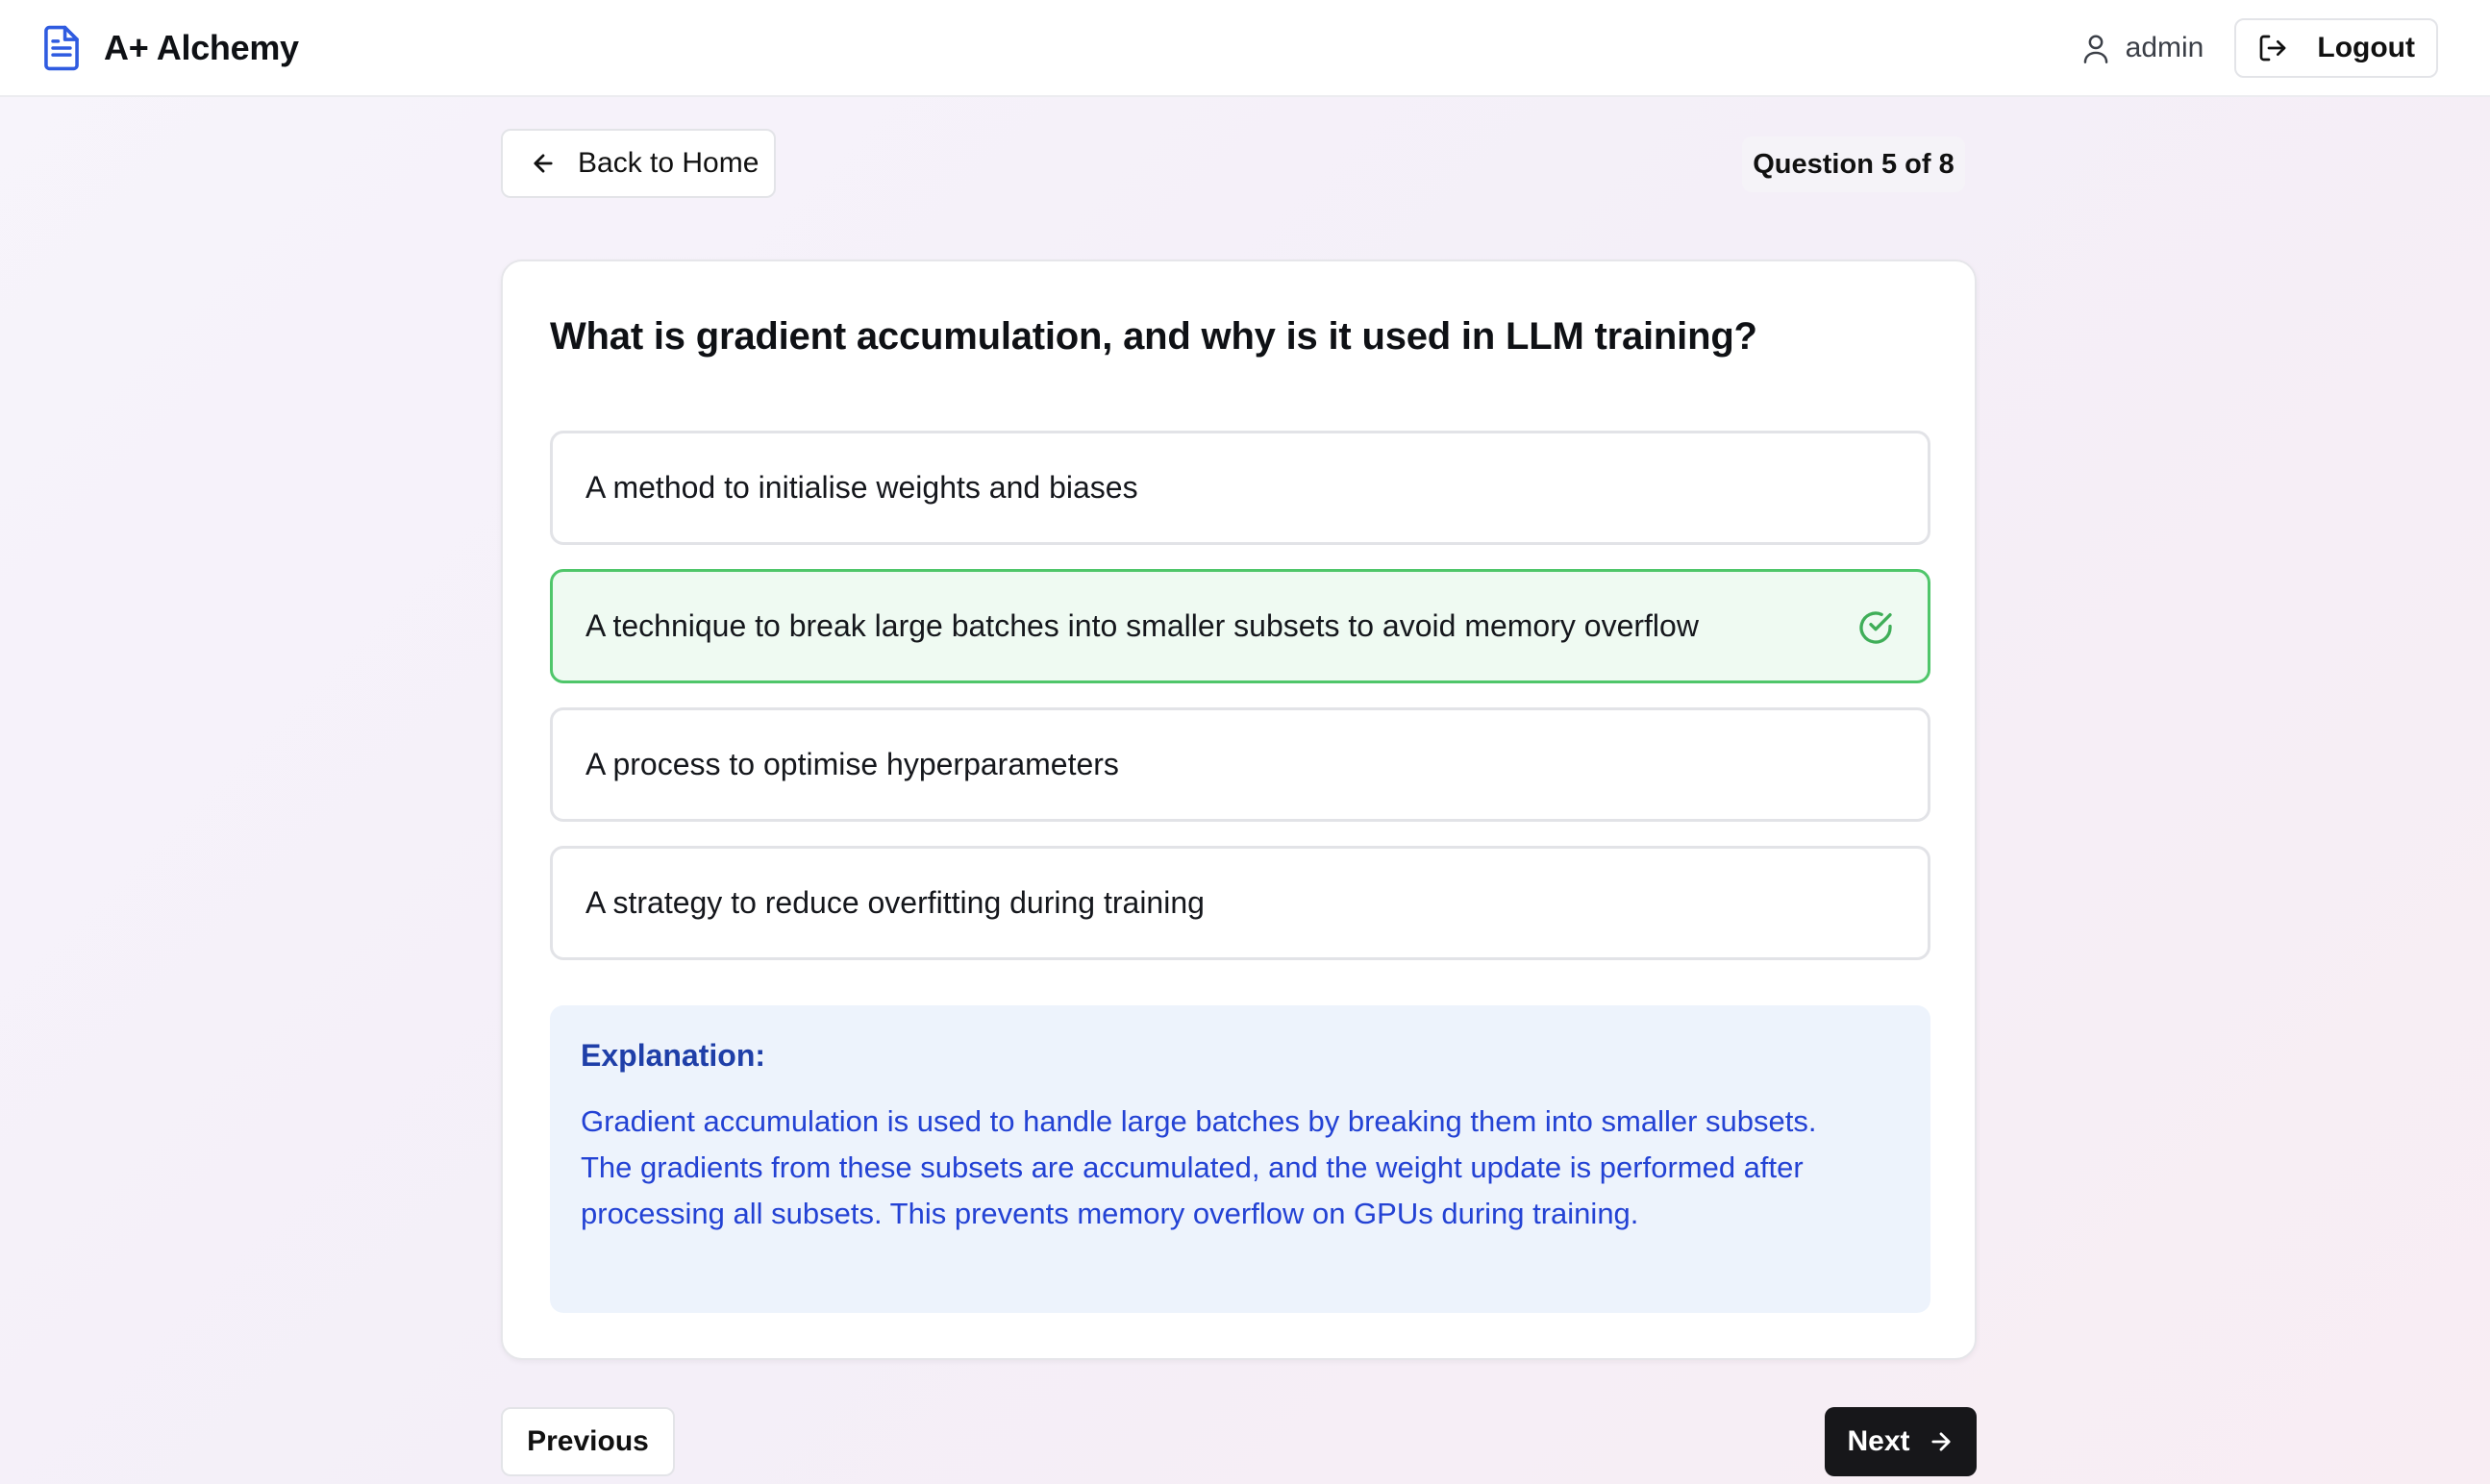 This screenshot has height=1484, width=2490. What do you see at coordinates (2095, 48) in the screenshot?
I see `user-icon` at bounding box center [2095, 48].